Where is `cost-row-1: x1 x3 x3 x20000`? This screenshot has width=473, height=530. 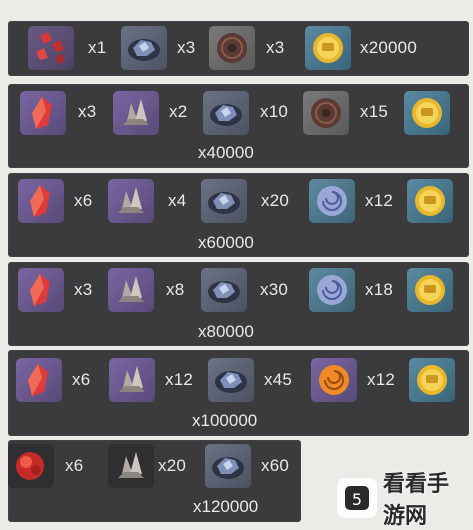
cost-row-1: x1 x3 x3 x20000 is located at coordinates (238, 48).